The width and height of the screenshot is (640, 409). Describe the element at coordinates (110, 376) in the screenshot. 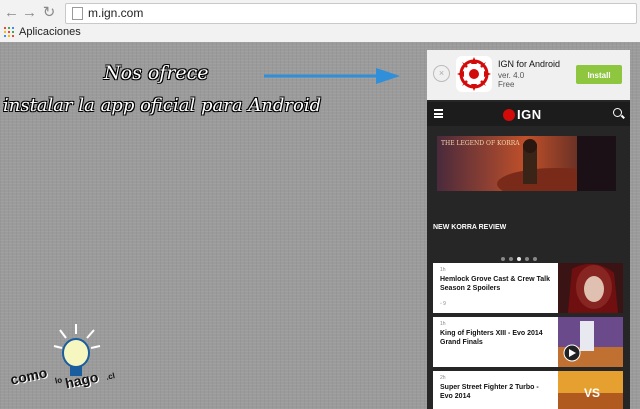

I see `logo-suffix: .cl` at that location.